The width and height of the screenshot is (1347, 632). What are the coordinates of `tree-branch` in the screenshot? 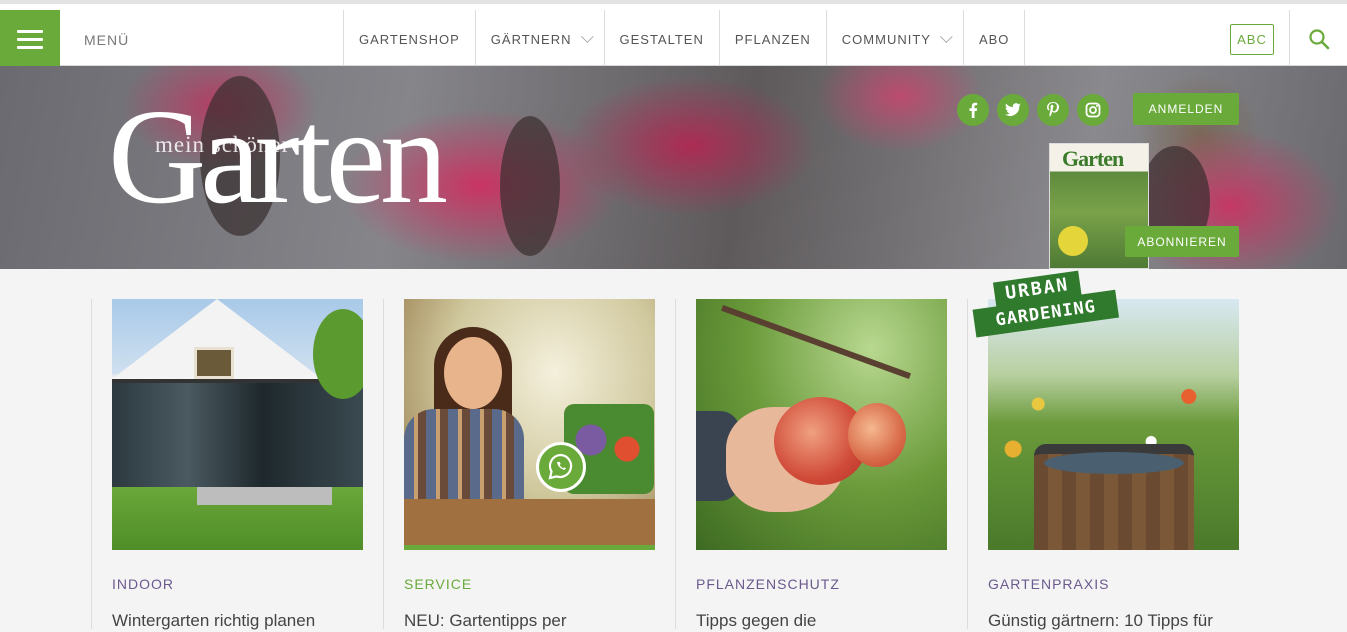 It's located at (816, 342).